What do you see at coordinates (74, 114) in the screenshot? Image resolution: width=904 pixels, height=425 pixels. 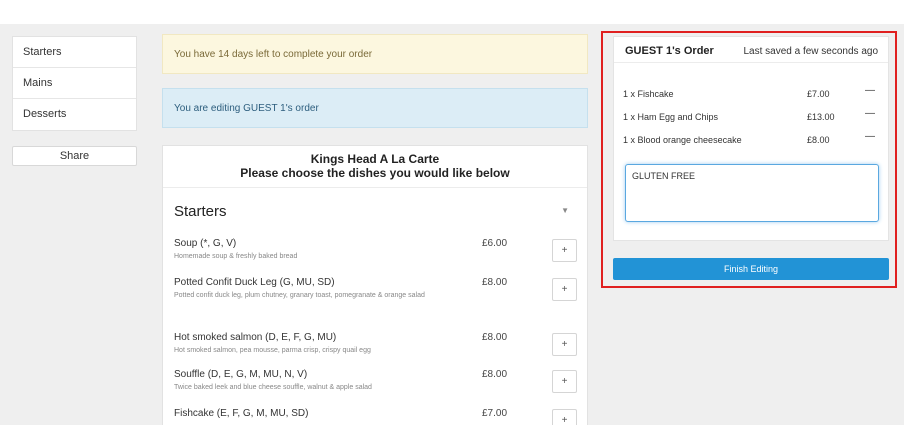 I see `nav-item-desserts: Desserts` at bounding box center [74, 114].